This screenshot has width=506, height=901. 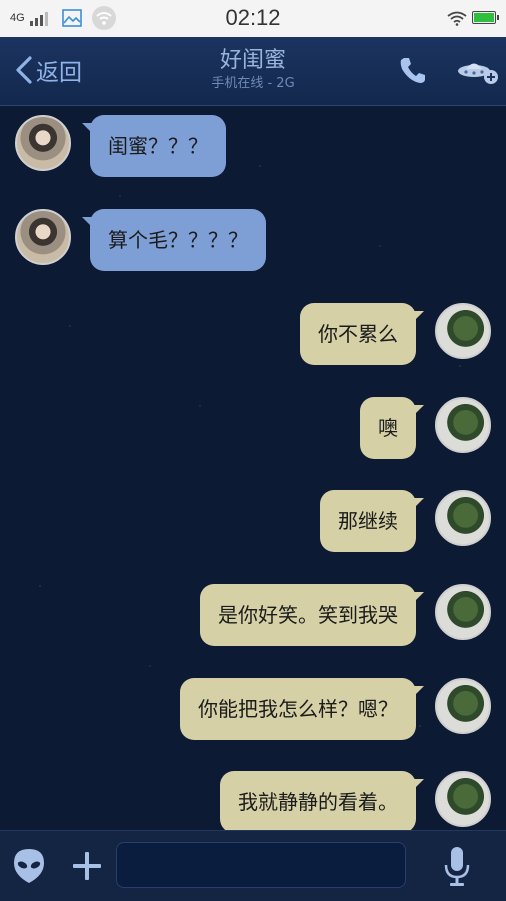 I want to click on message-input, so click(x=261, y=865).